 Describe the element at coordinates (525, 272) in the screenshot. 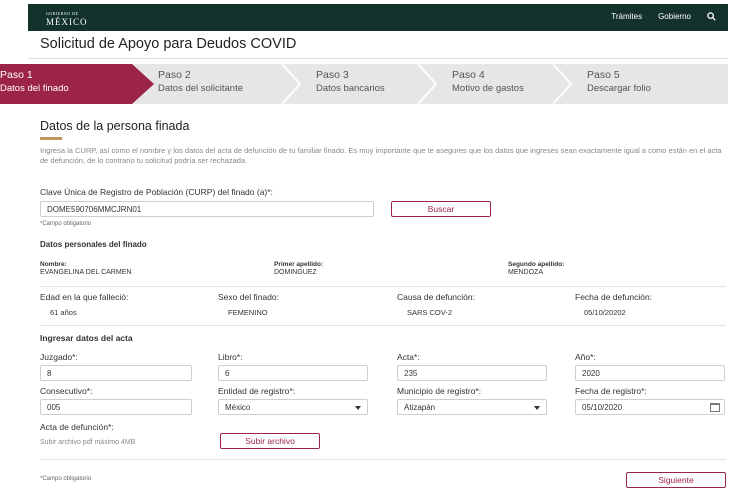

I see `segundo-apellido-value: MENDOZA` at that location.